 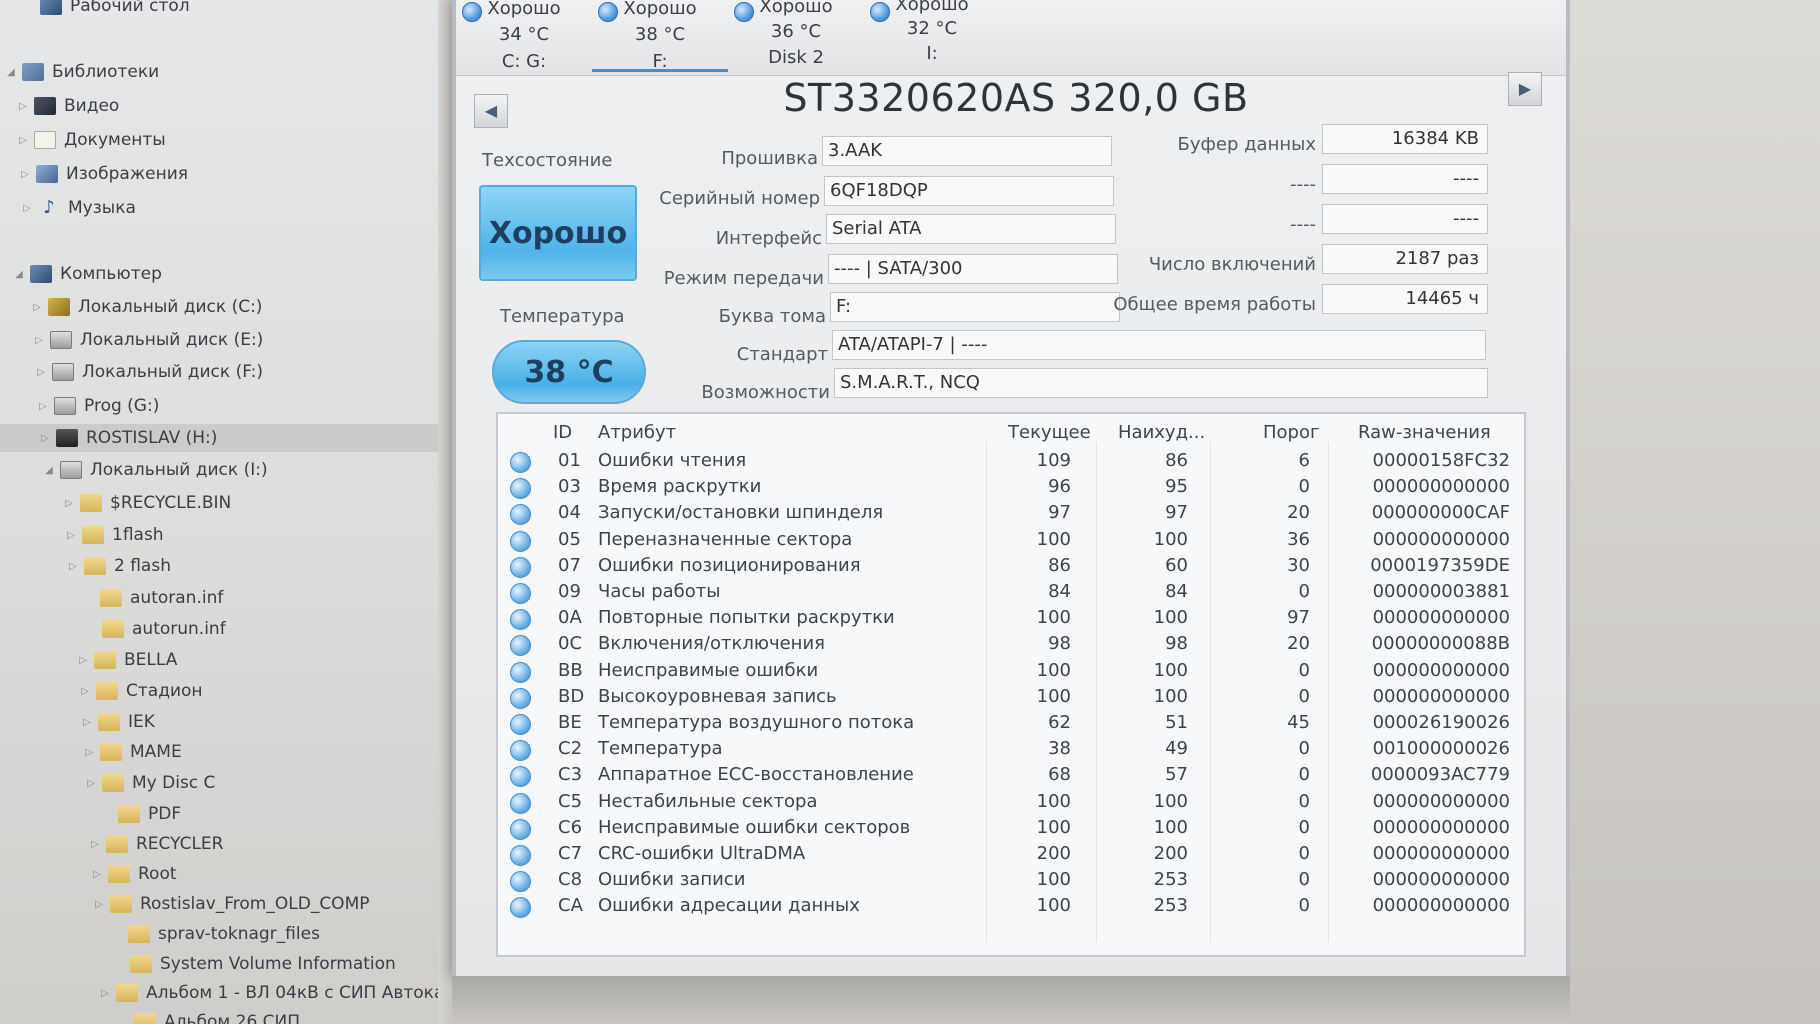 I want to click on tree-item: ▷ Видео, so click(x=67, y=106).